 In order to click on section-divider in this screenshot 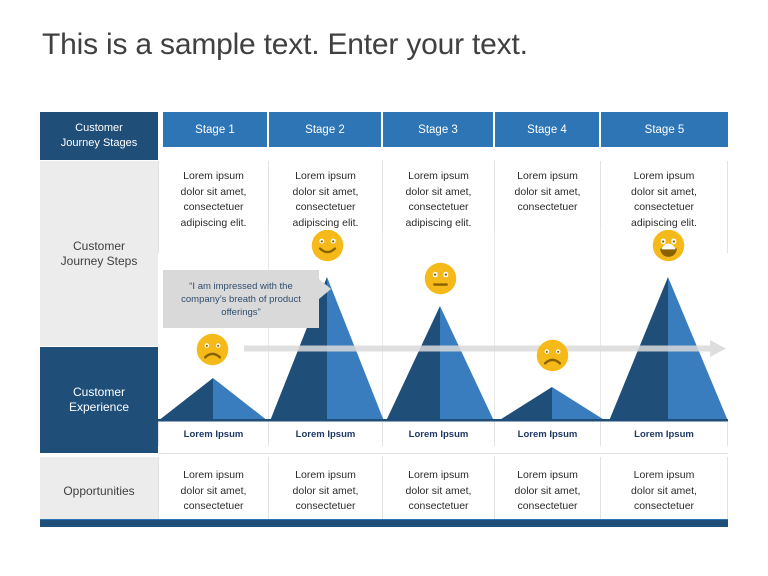, I will do `click(443, 453)`.